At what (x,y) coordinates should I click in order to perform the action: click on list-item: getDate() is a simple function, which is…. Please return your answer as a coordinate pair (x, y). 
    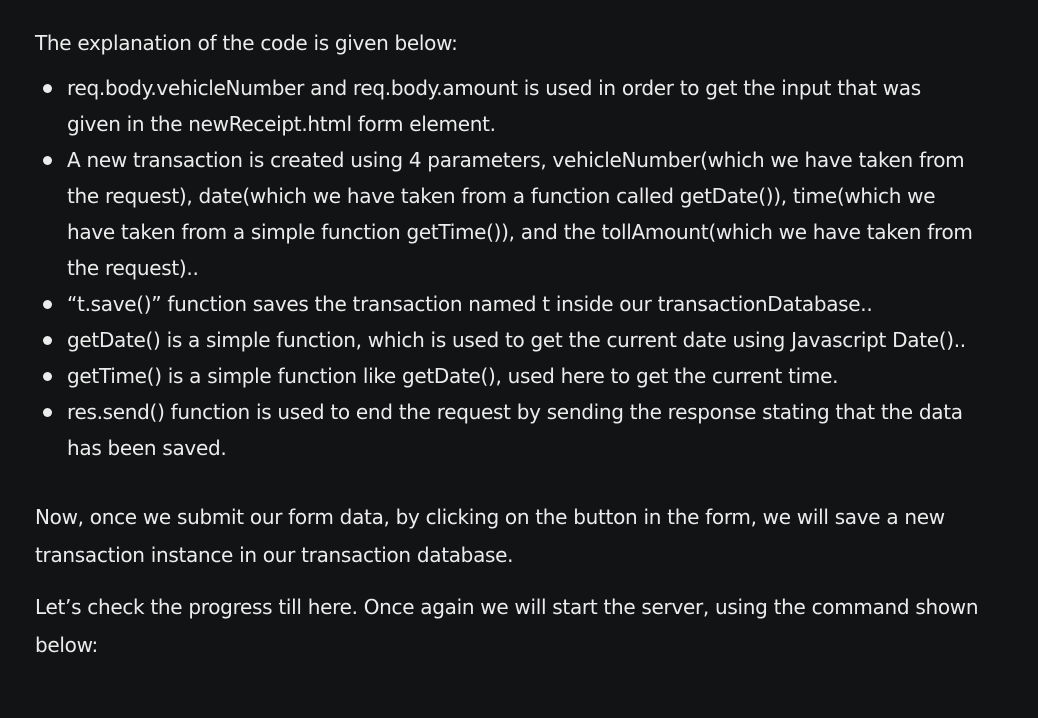
    Looking at the image, I should click on (506, 340).